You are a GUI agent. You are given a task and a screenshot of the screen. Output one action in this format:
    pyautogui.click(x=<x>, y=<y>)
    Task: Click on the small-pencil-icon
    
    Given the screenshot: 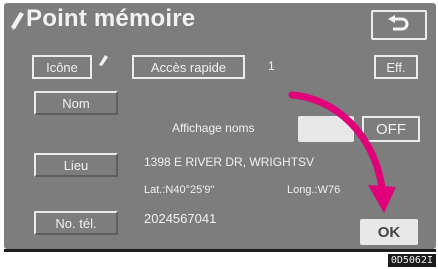 What is the action you would take?
    pyautogui.click(x=103, y=60)
    